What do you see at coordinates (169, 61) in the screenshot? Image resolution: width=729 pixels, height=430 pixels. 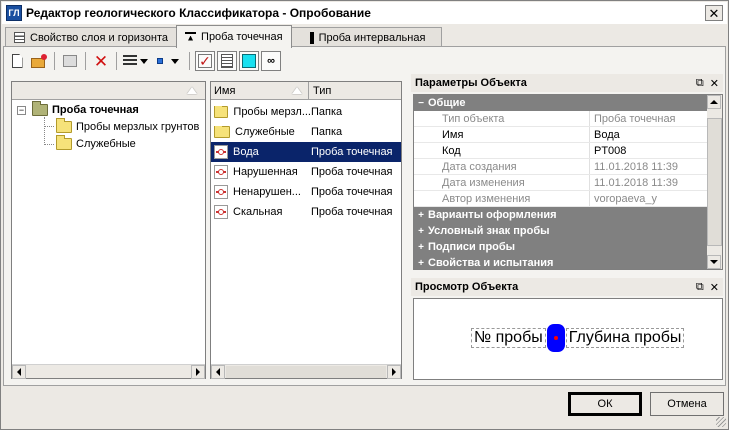 I see `point-style-button` at bounding box center [169, 61].